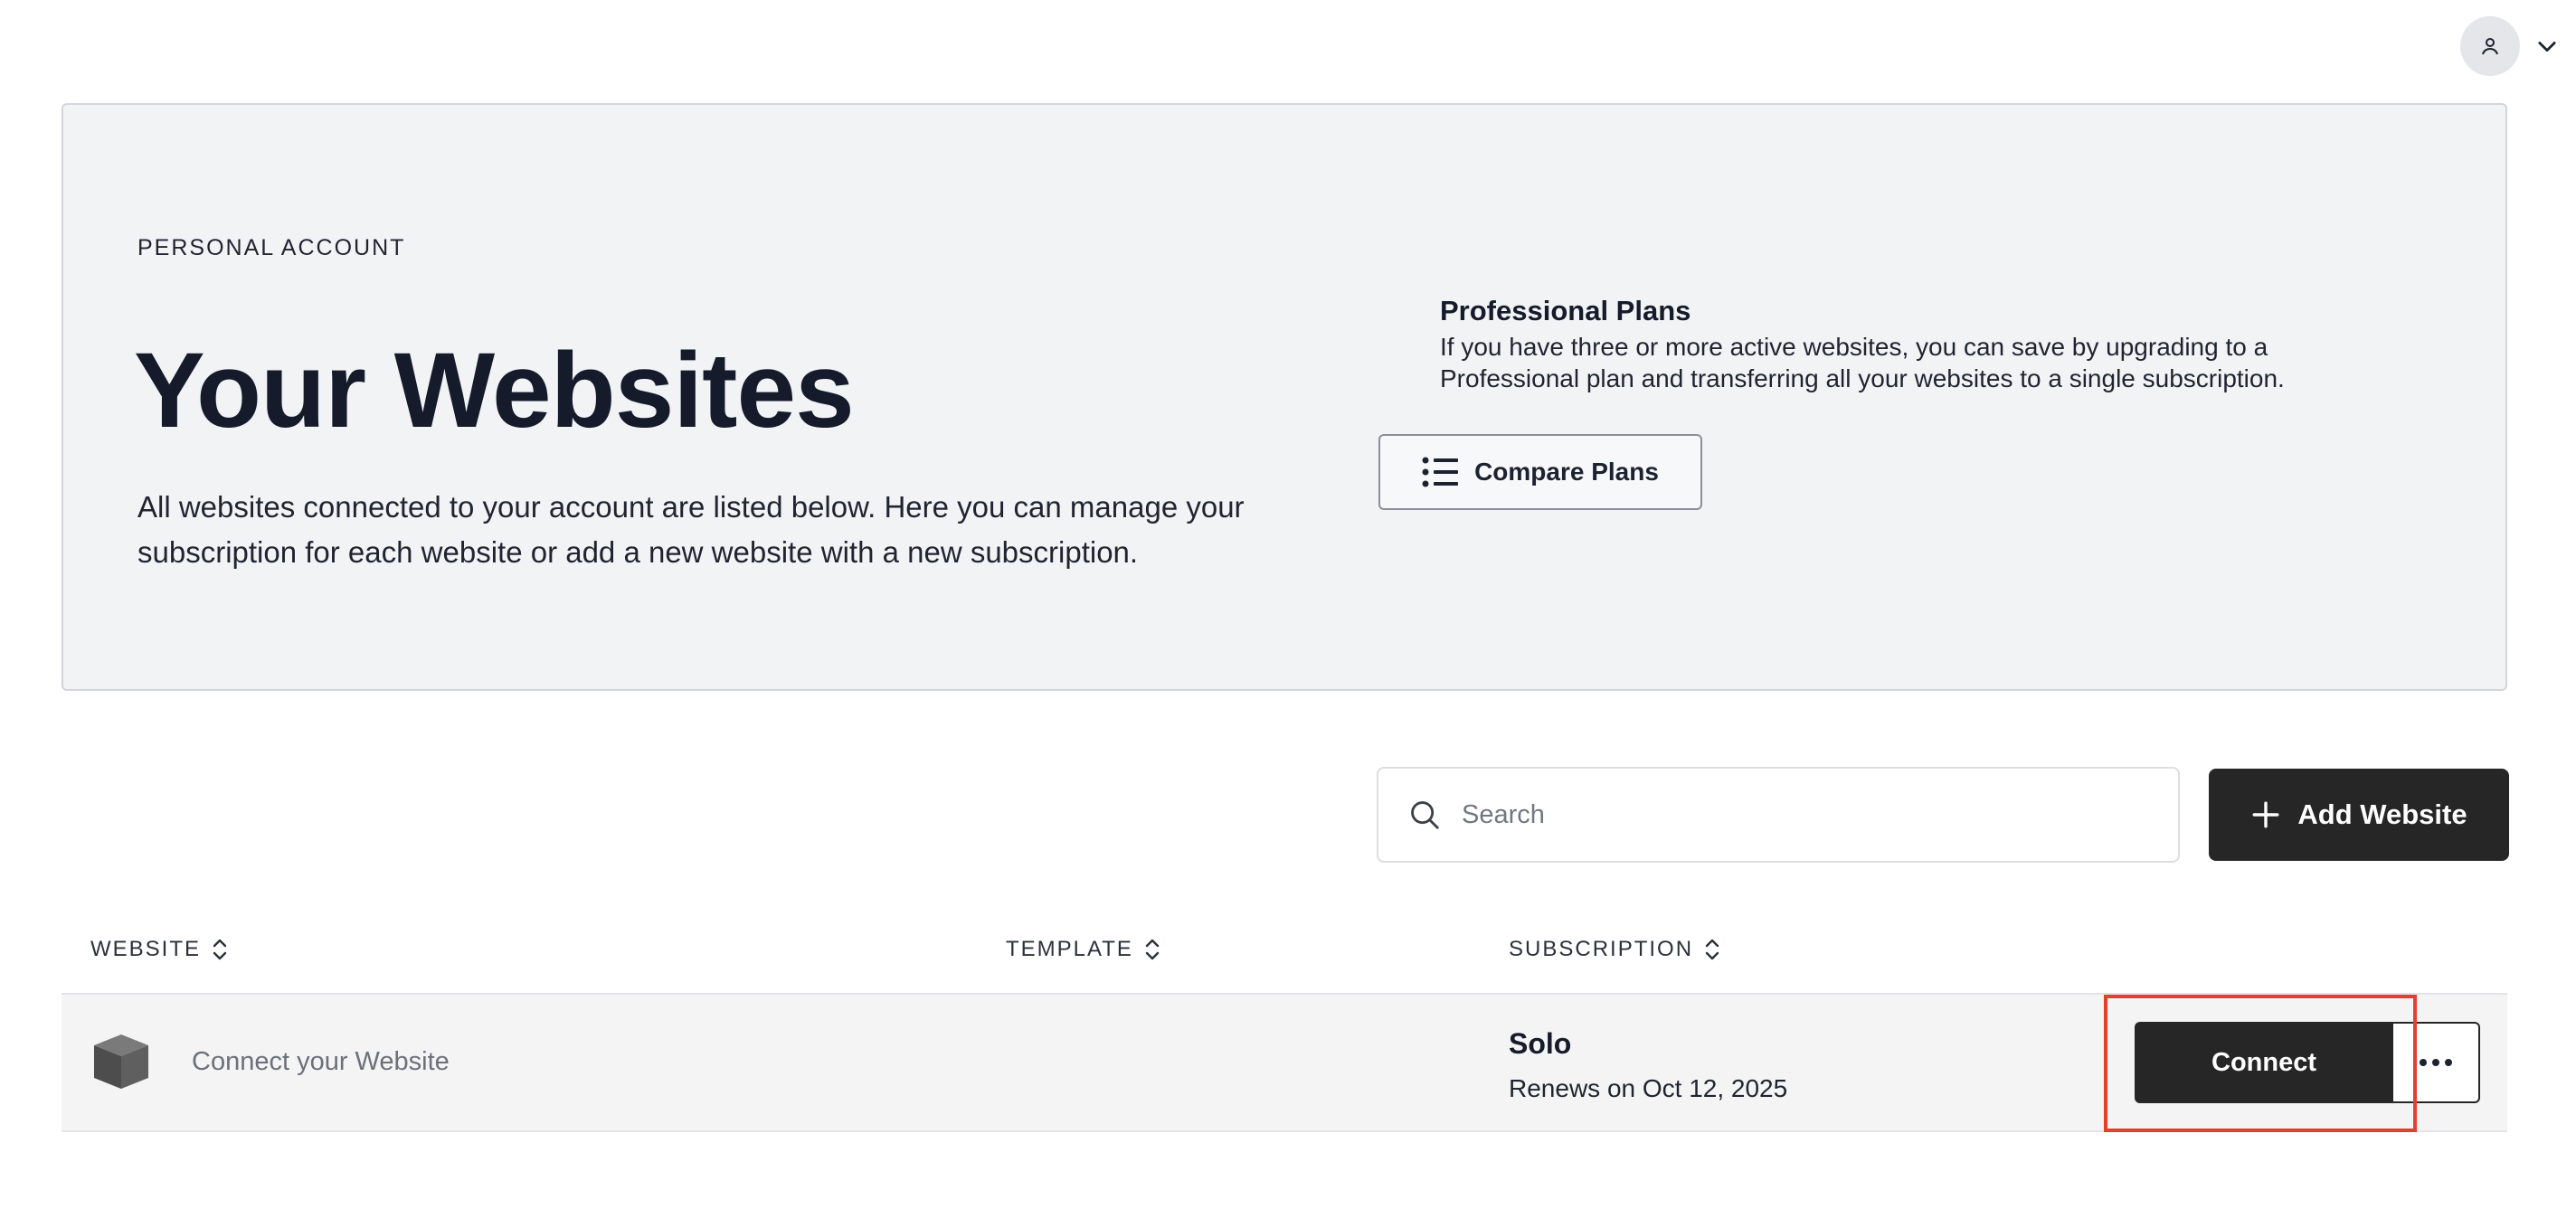  What do you see at coordinates (1806, 814) in the screenshot?
I see `search-input` at bounding box center [1806, 814].